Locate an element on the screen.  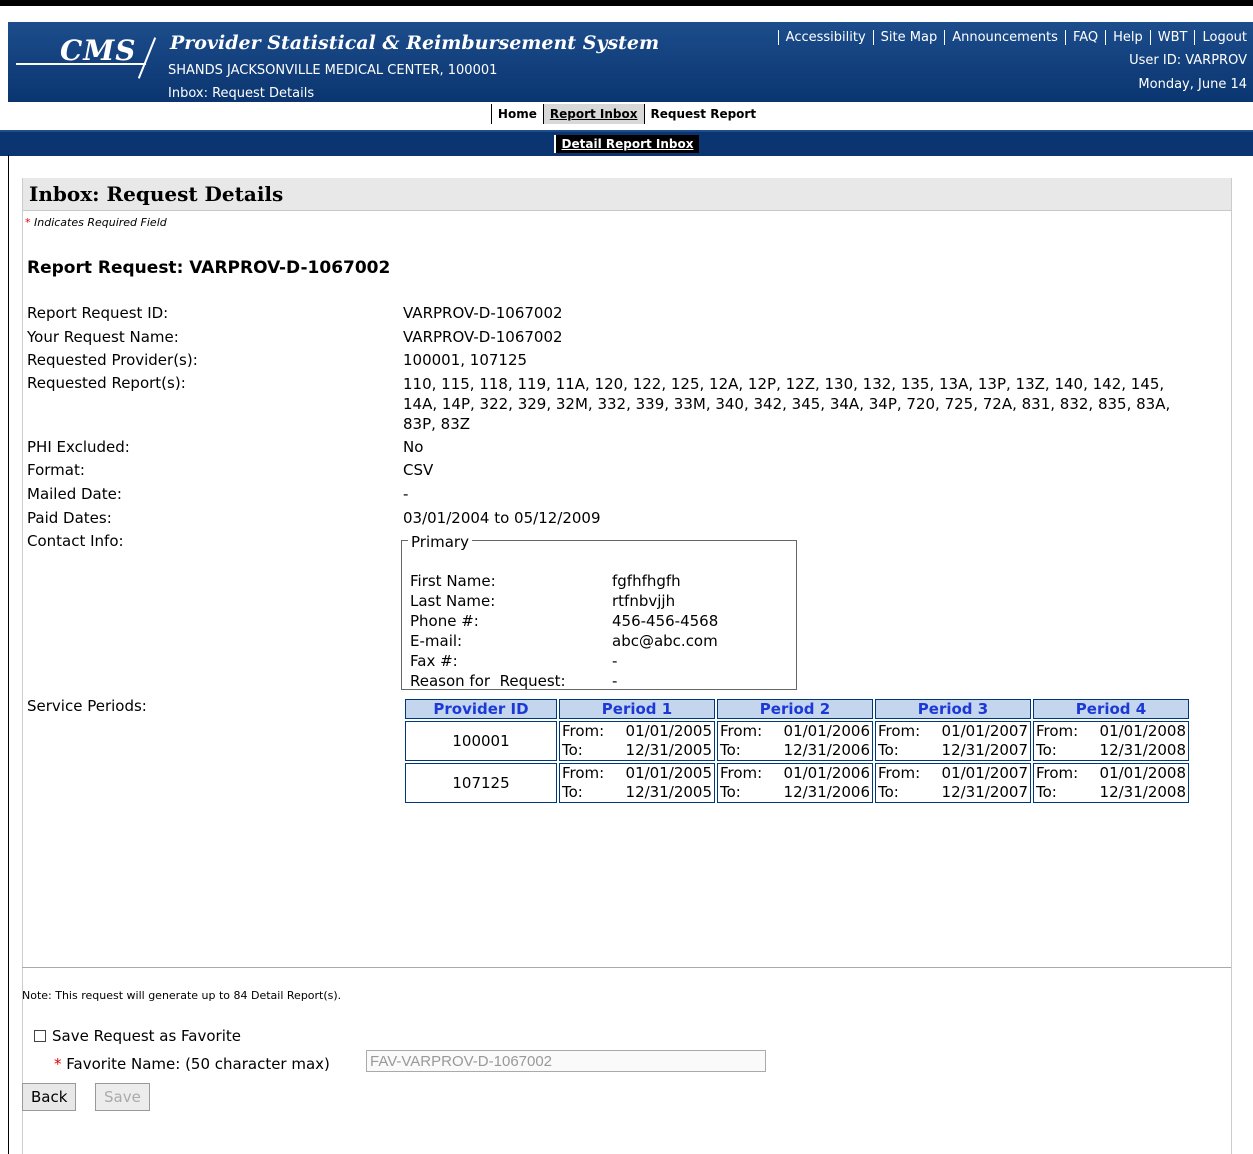
value-phi-excluded: No is located at coordinates (413, 447).